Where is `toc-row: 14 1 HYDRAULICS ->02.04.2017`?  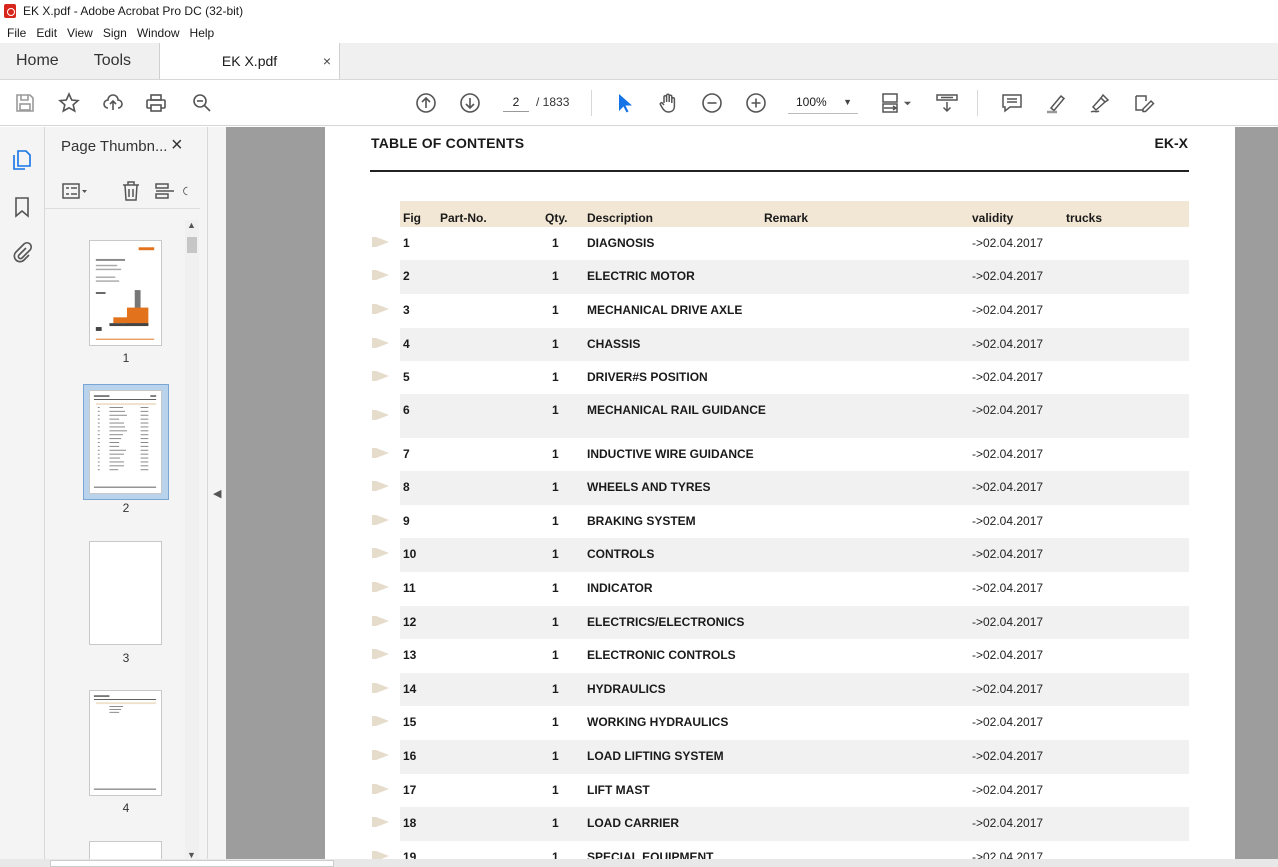
toc-row: 14 1 HYDRAULICS ->02.04.2017 is located at coordinates (780, 689).